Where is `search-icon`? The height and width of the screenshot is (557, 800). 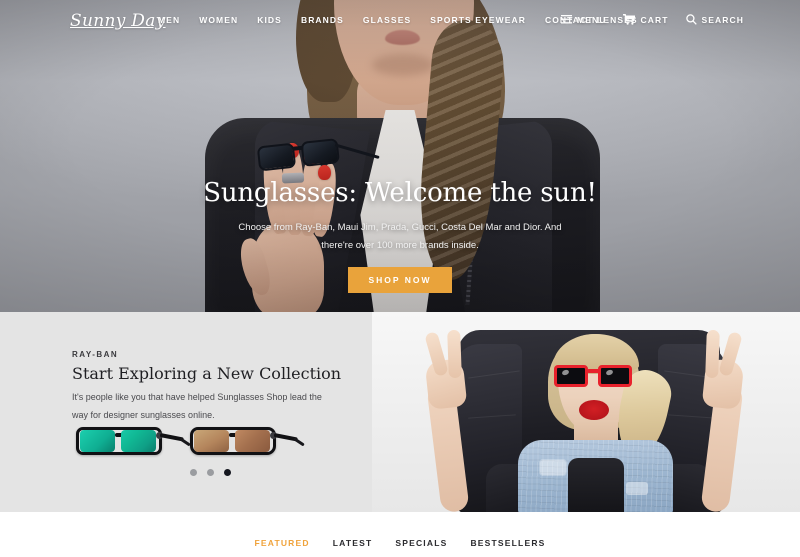
search-icon is located at coordinates (691, 19).